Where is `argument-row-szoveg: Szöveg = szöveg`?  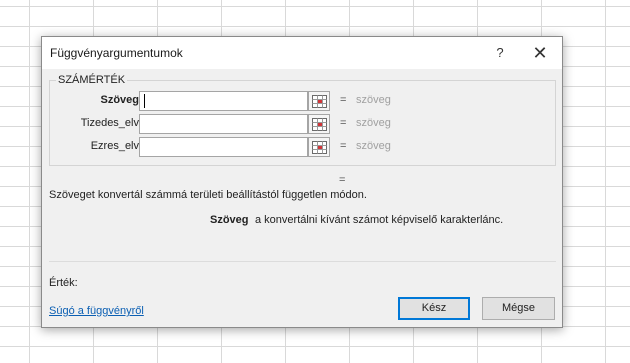
argument-row-szoveg: Szöveg = szöveg is located at coordinates (303, 101).